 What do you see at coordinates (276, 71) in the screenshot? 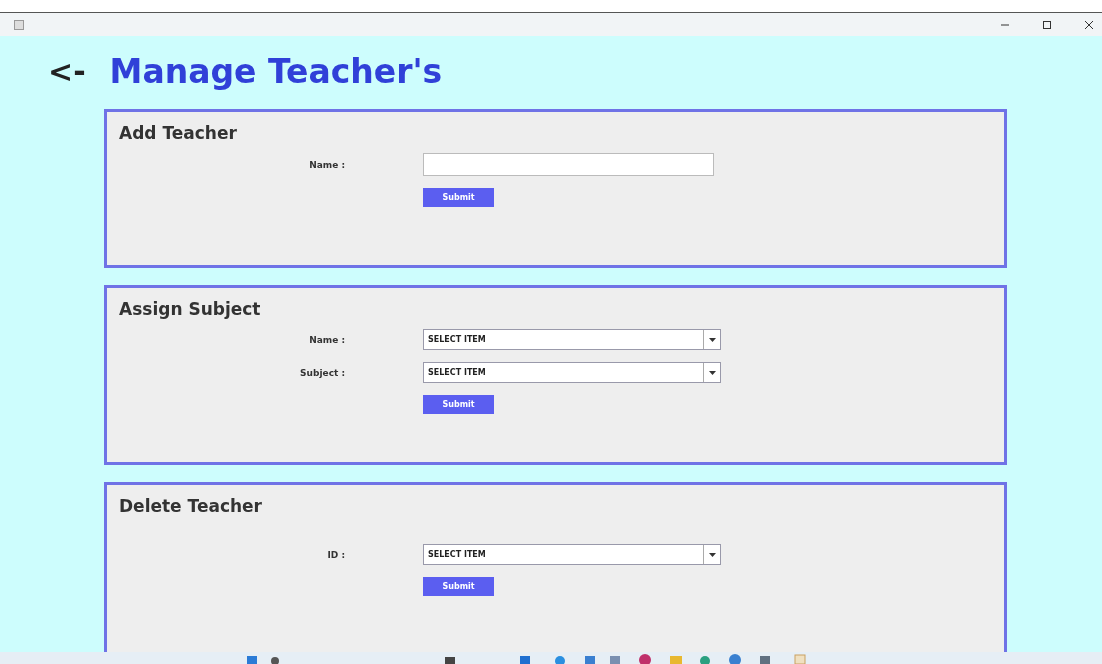
I see `page-title: Manage Teacher's` at bounding box center [276, 71].